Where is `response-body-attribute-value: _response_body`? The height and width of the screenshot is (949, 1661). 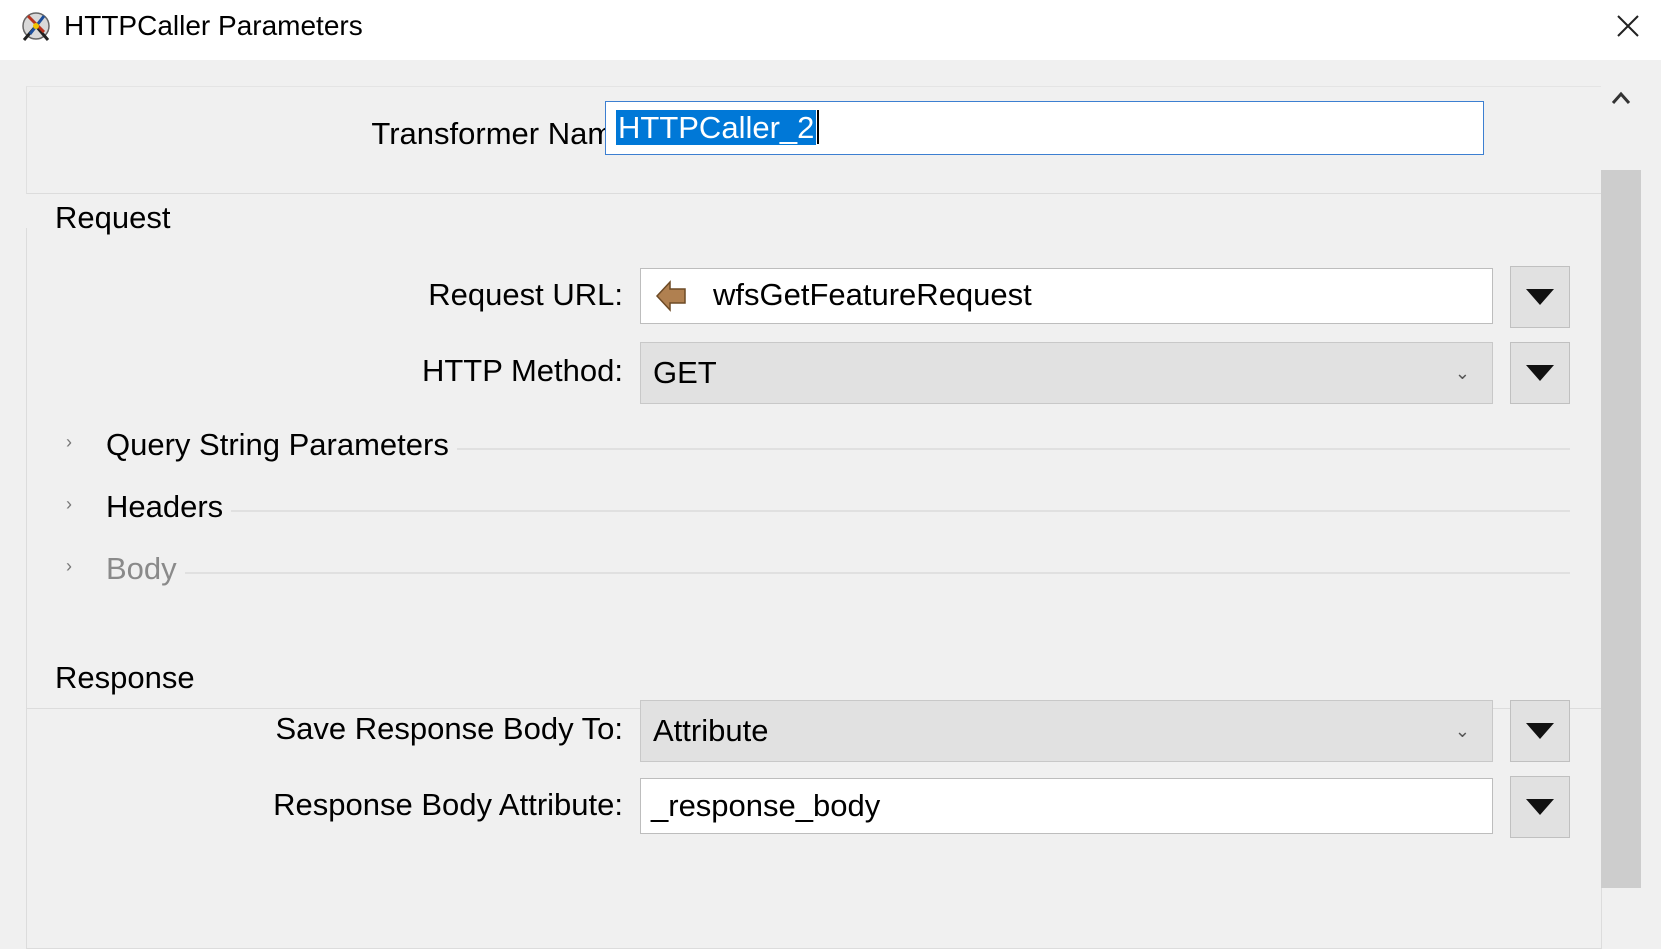 response-body-attribute-value: _response_body is located at coordinates (766, 805).